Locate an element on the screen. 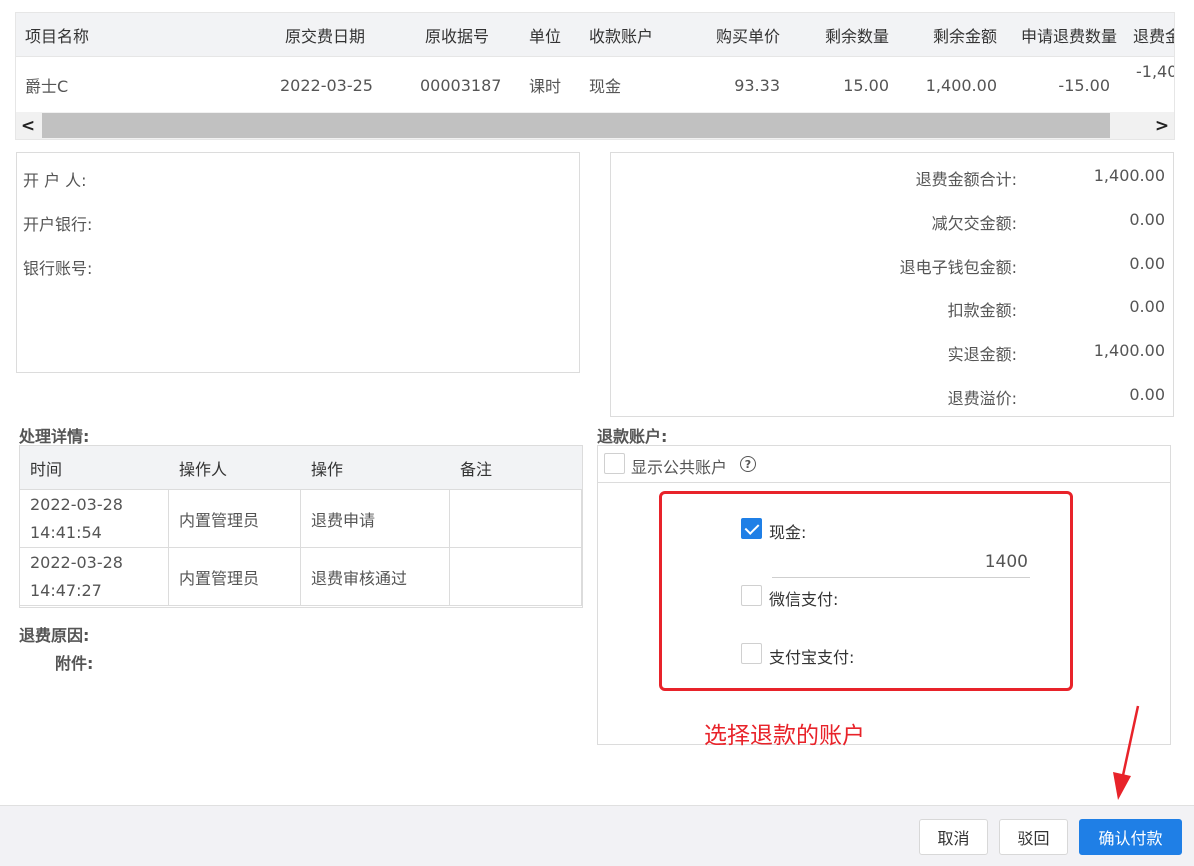 The height and width of the screenshot is (866, 1194). summary-label: 退费金额合计: is located at coordinates (966, 179).